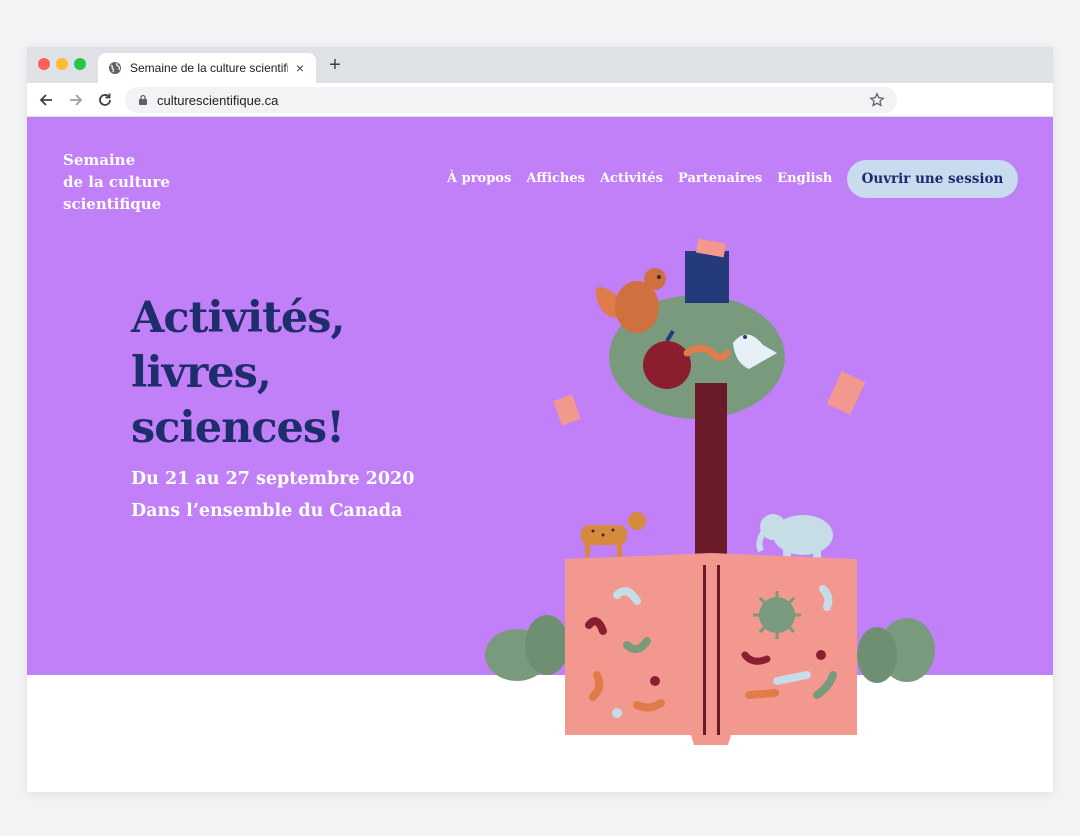 Image resolution: width=1080 pixels, height=836 pixels. I want to click on nav-link-english: English, so click(804, 178).